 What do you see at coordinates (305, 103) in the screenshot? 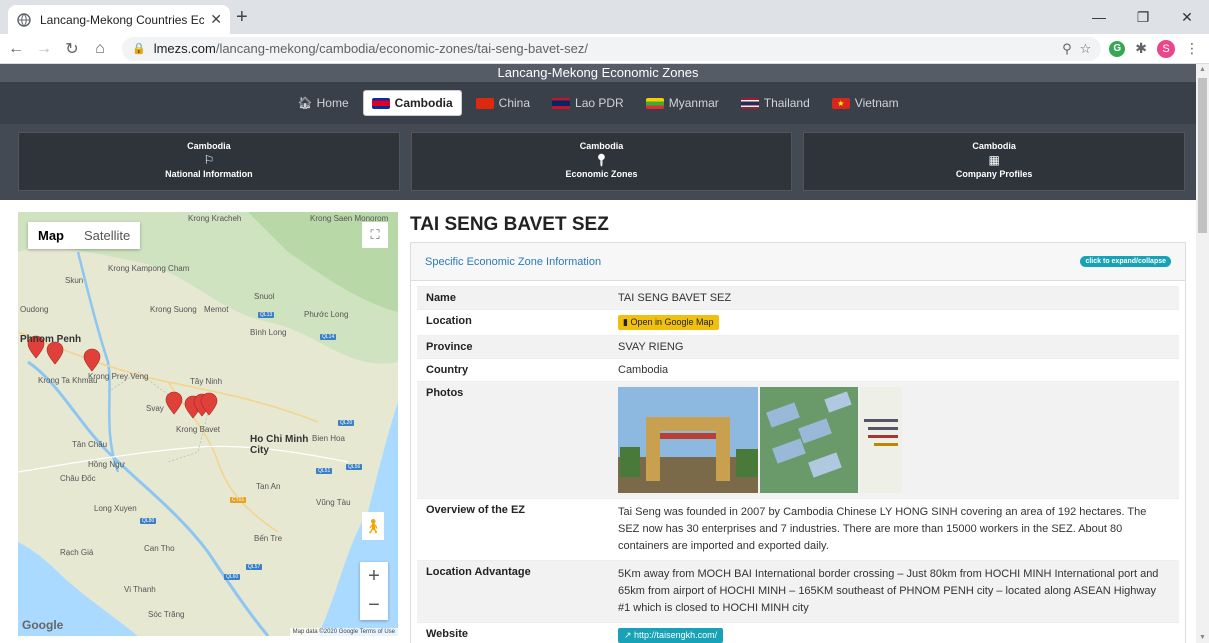
I see `house-icon: 🏠︎` at bounding box center [305, 103].